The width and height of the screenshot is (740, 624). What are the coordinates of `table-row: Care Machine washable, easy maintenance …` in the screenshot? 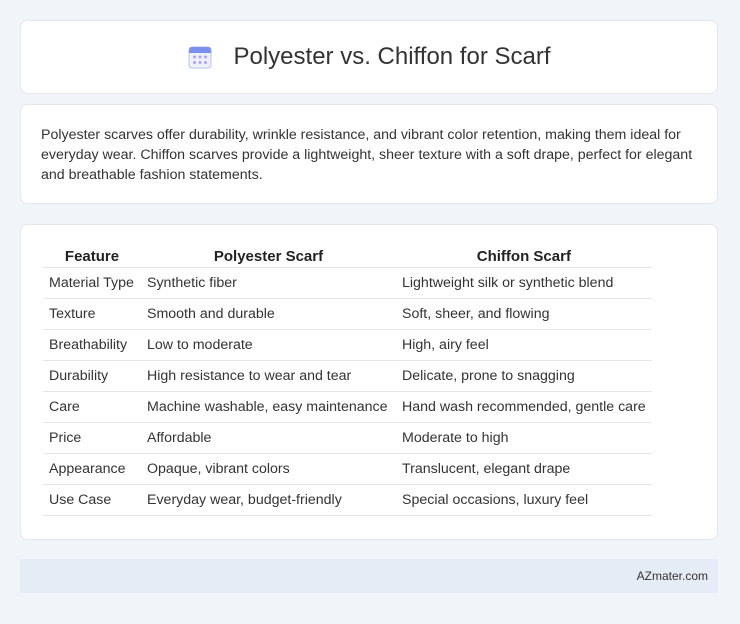 It's located at (347, 407).